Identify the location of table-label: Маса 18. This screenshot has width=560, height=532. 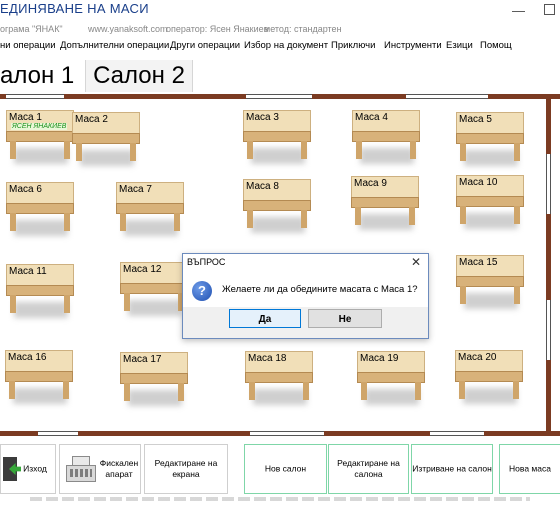
(267, 358).